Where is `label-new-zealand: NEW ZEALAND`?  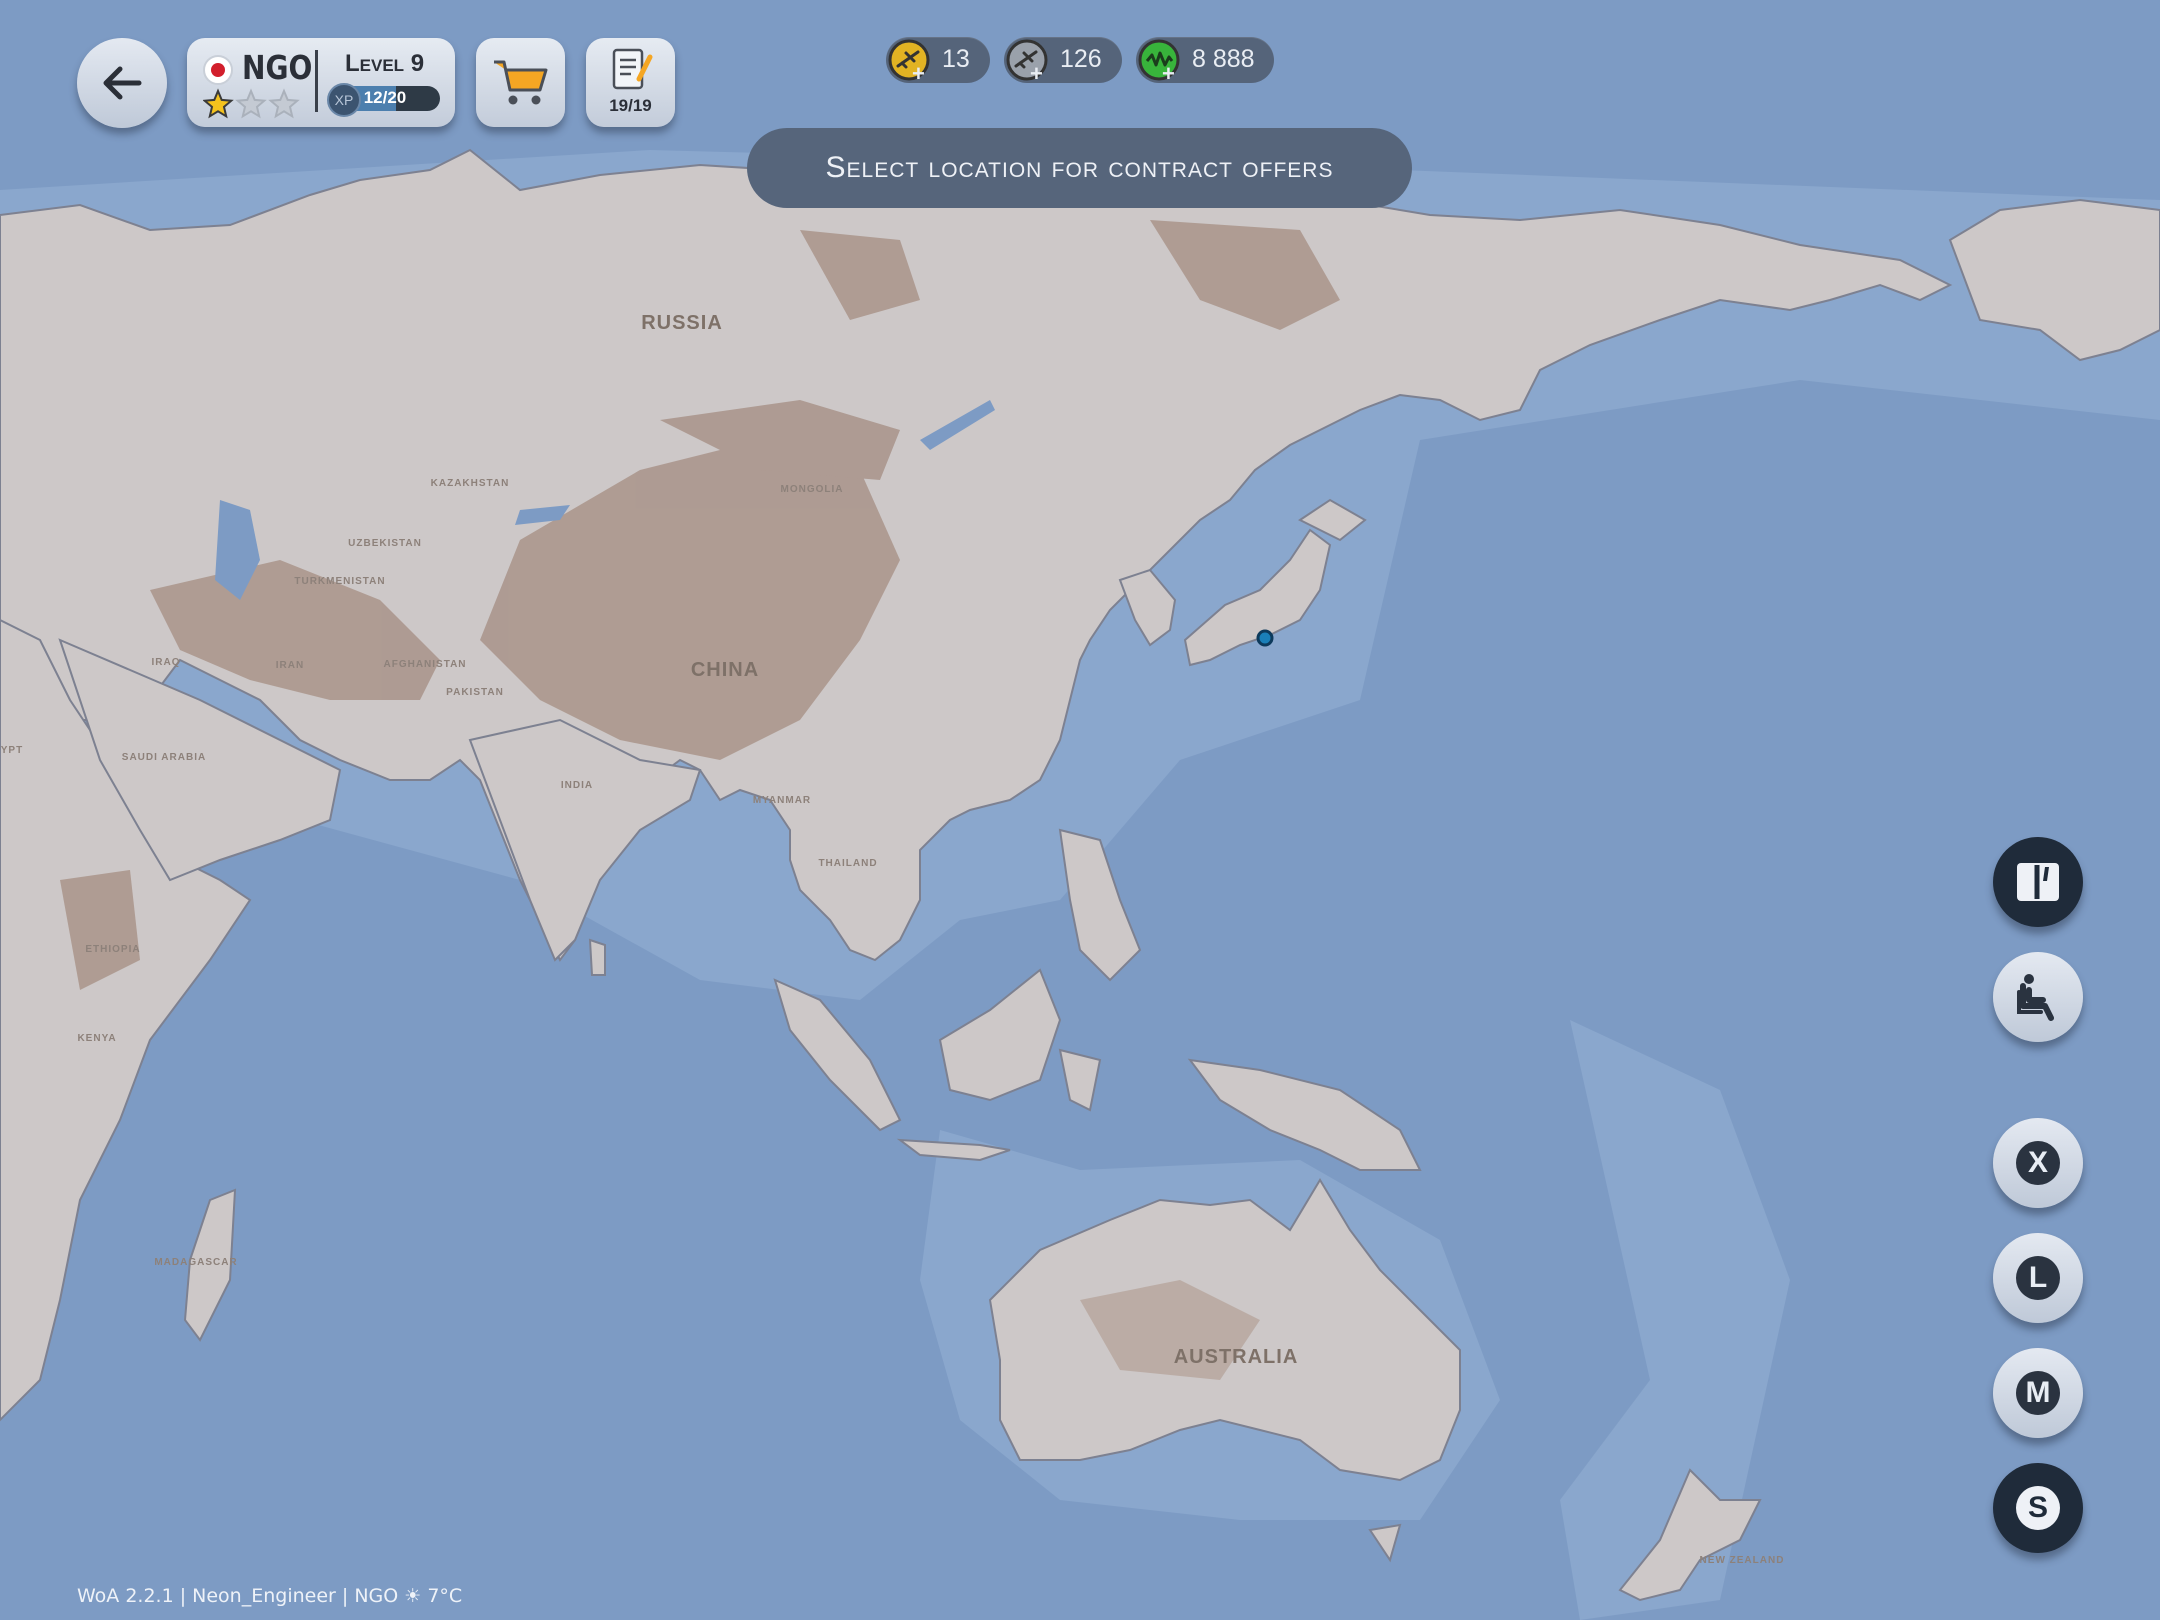
label-new-zealand: NEW ZEALAND is located at coordinates (1742, 1560).